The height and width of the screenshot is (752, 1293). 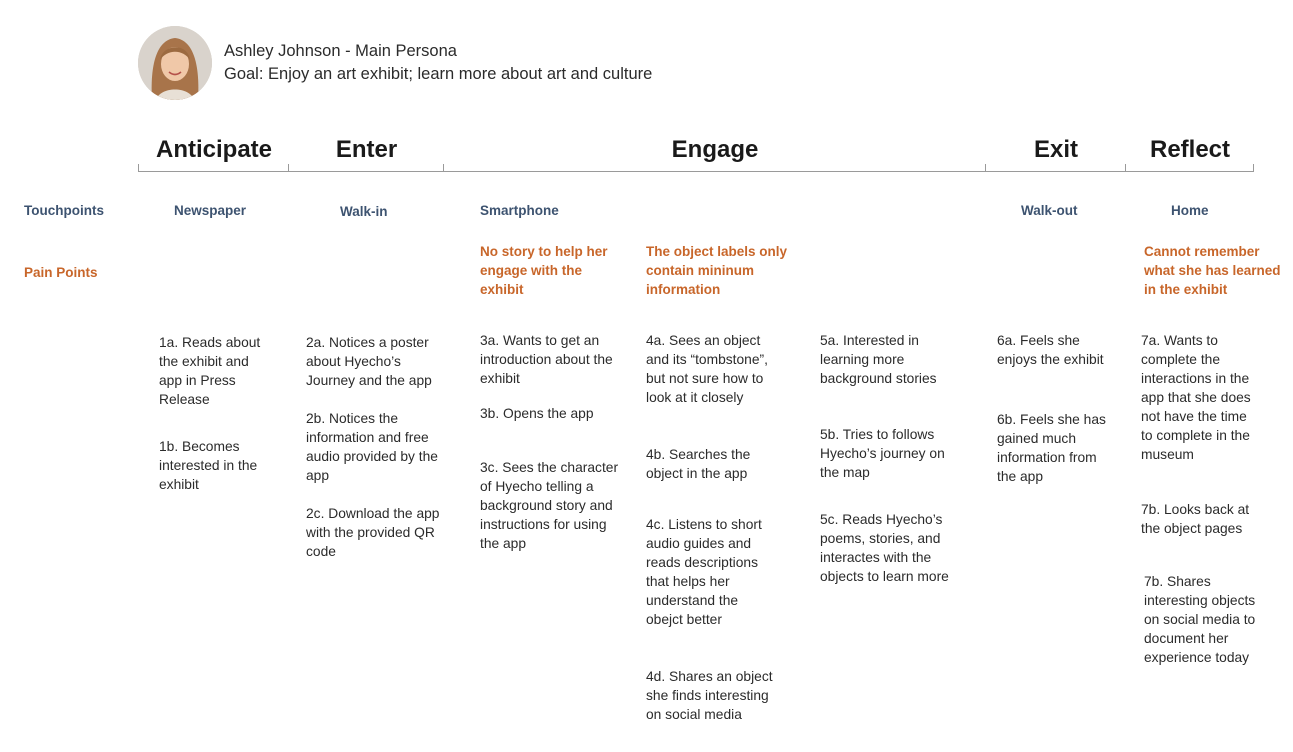 What do you see at coordinates (696, 171) in the screenshot?
I see `stage-divider-line` at bounding box center [696, 171].